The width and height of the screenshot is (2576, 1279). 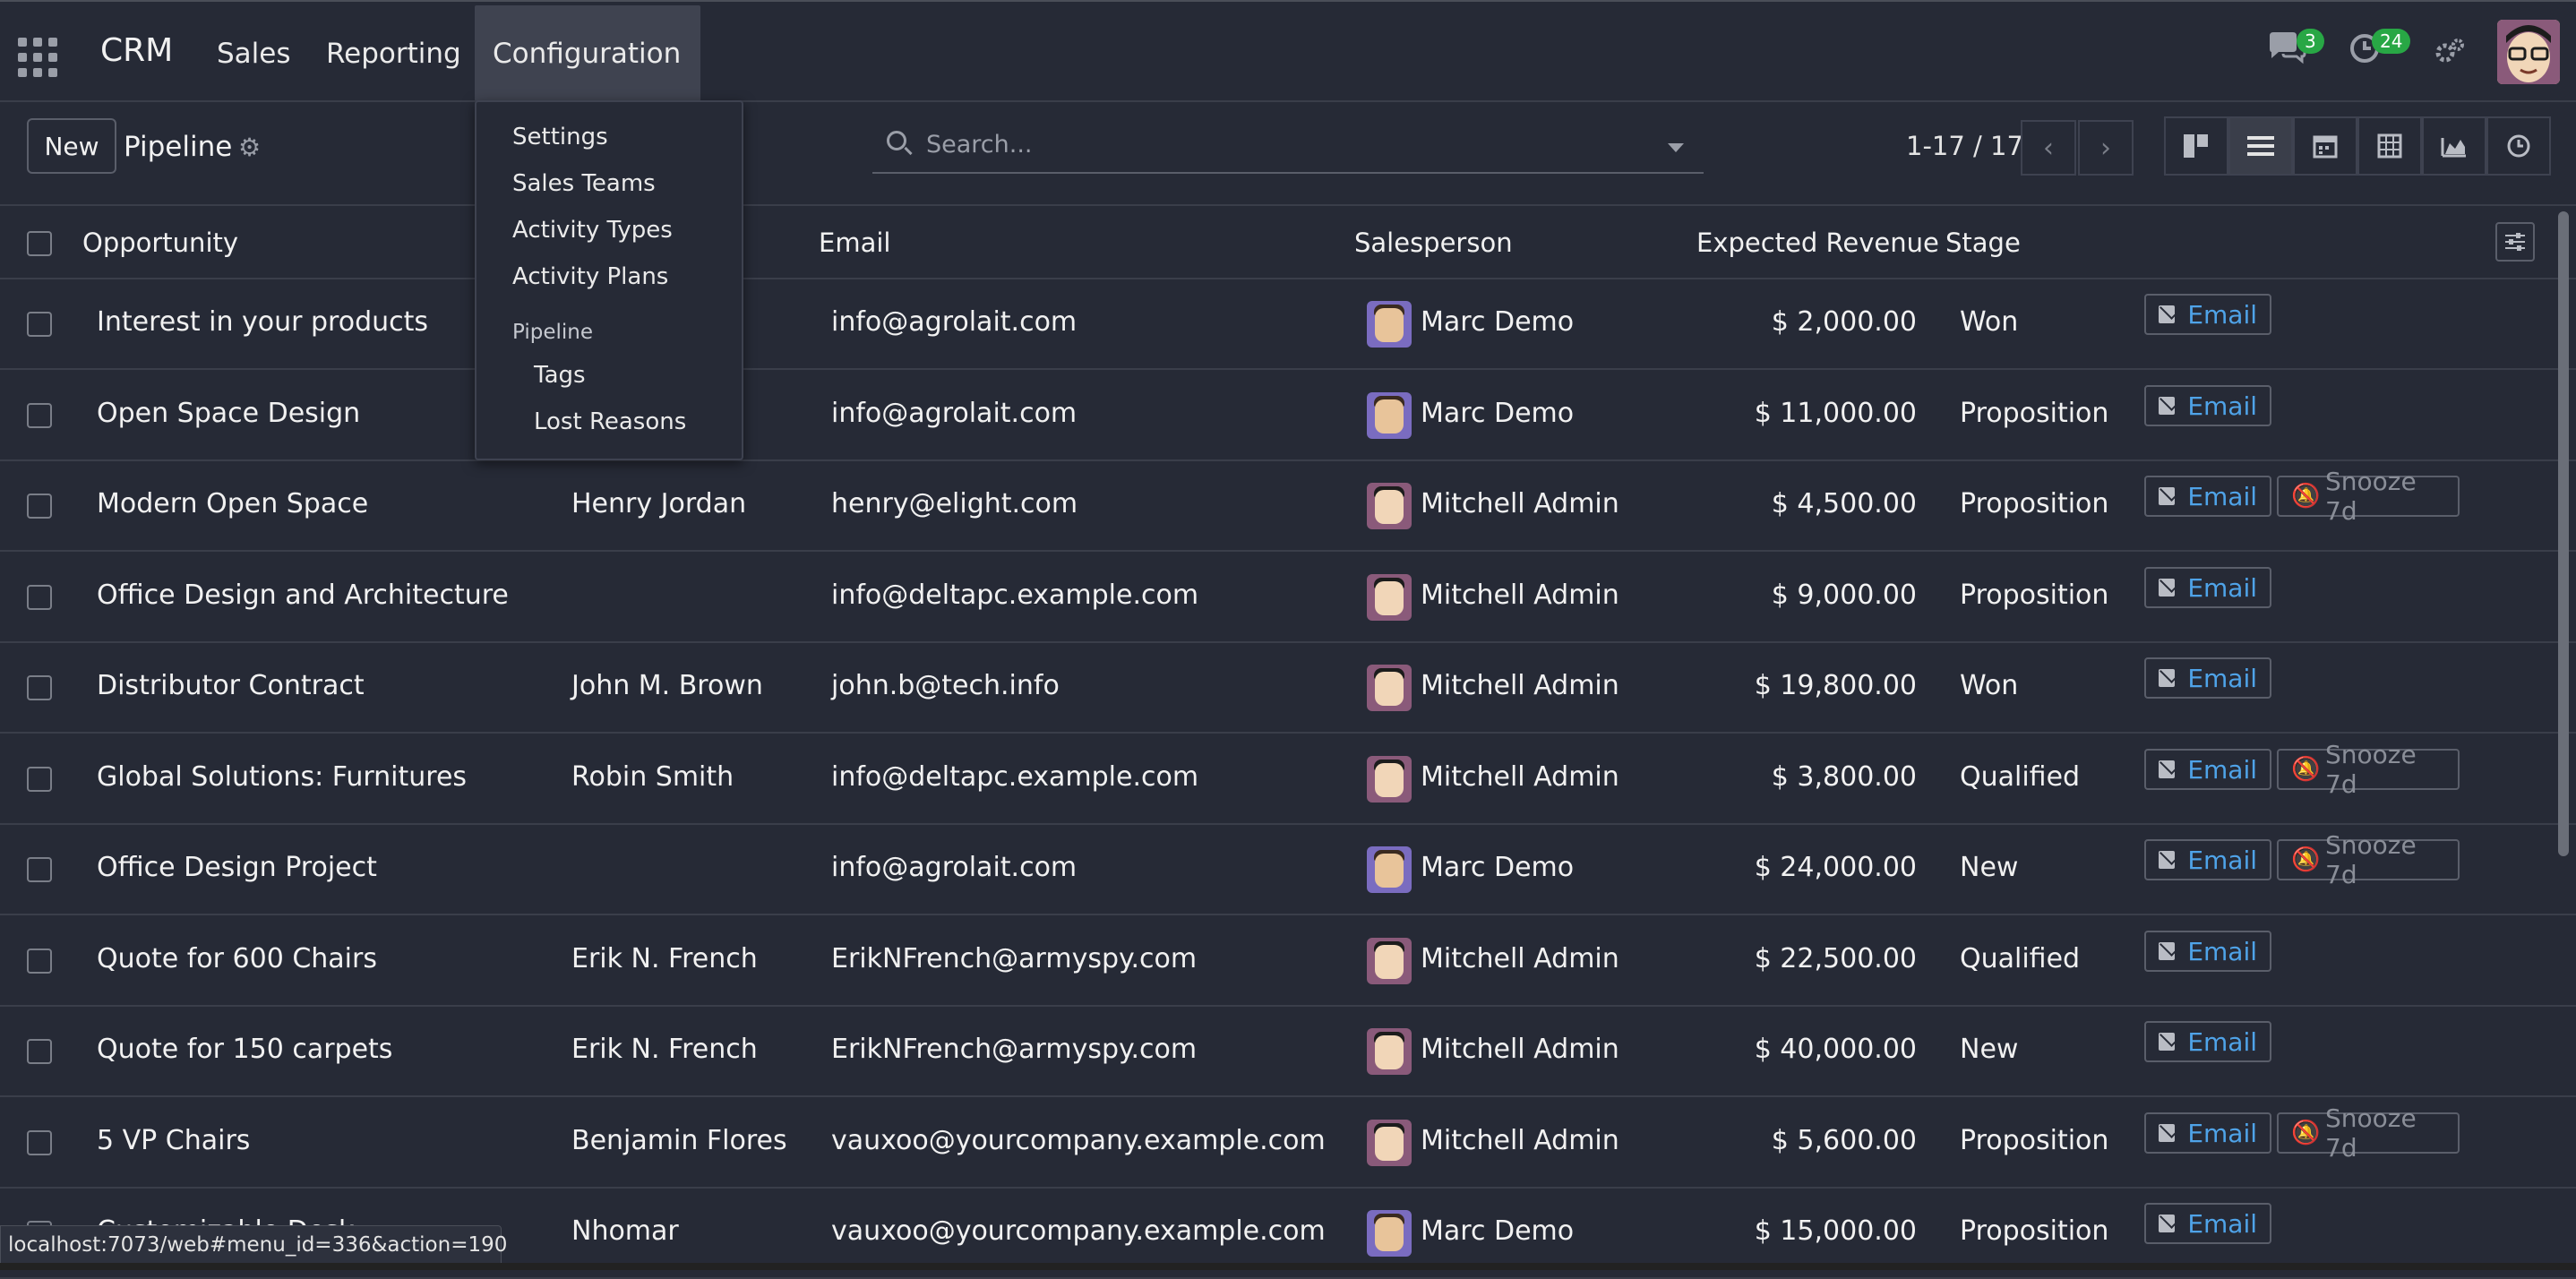 What do you see at coordinates (2295, 48) in the screenshot?
I see `messages-icon: 3` at bounding box center [2295, 48].